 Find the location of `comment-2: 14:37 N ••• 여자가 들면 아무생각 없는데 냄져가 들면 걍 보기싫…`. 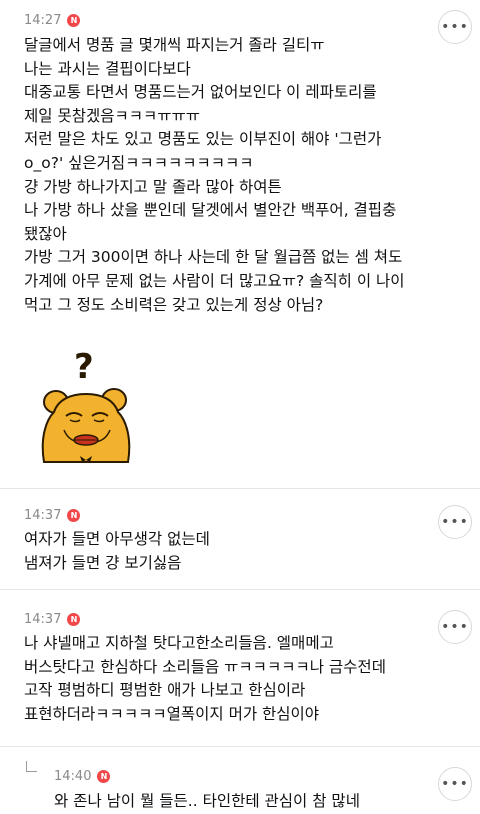

comment-2: 14:37 N ••• 여자가 들면 아무생각 없는데 냄져가 들면 걍 보기싫… is located at coordinates (240, 539).